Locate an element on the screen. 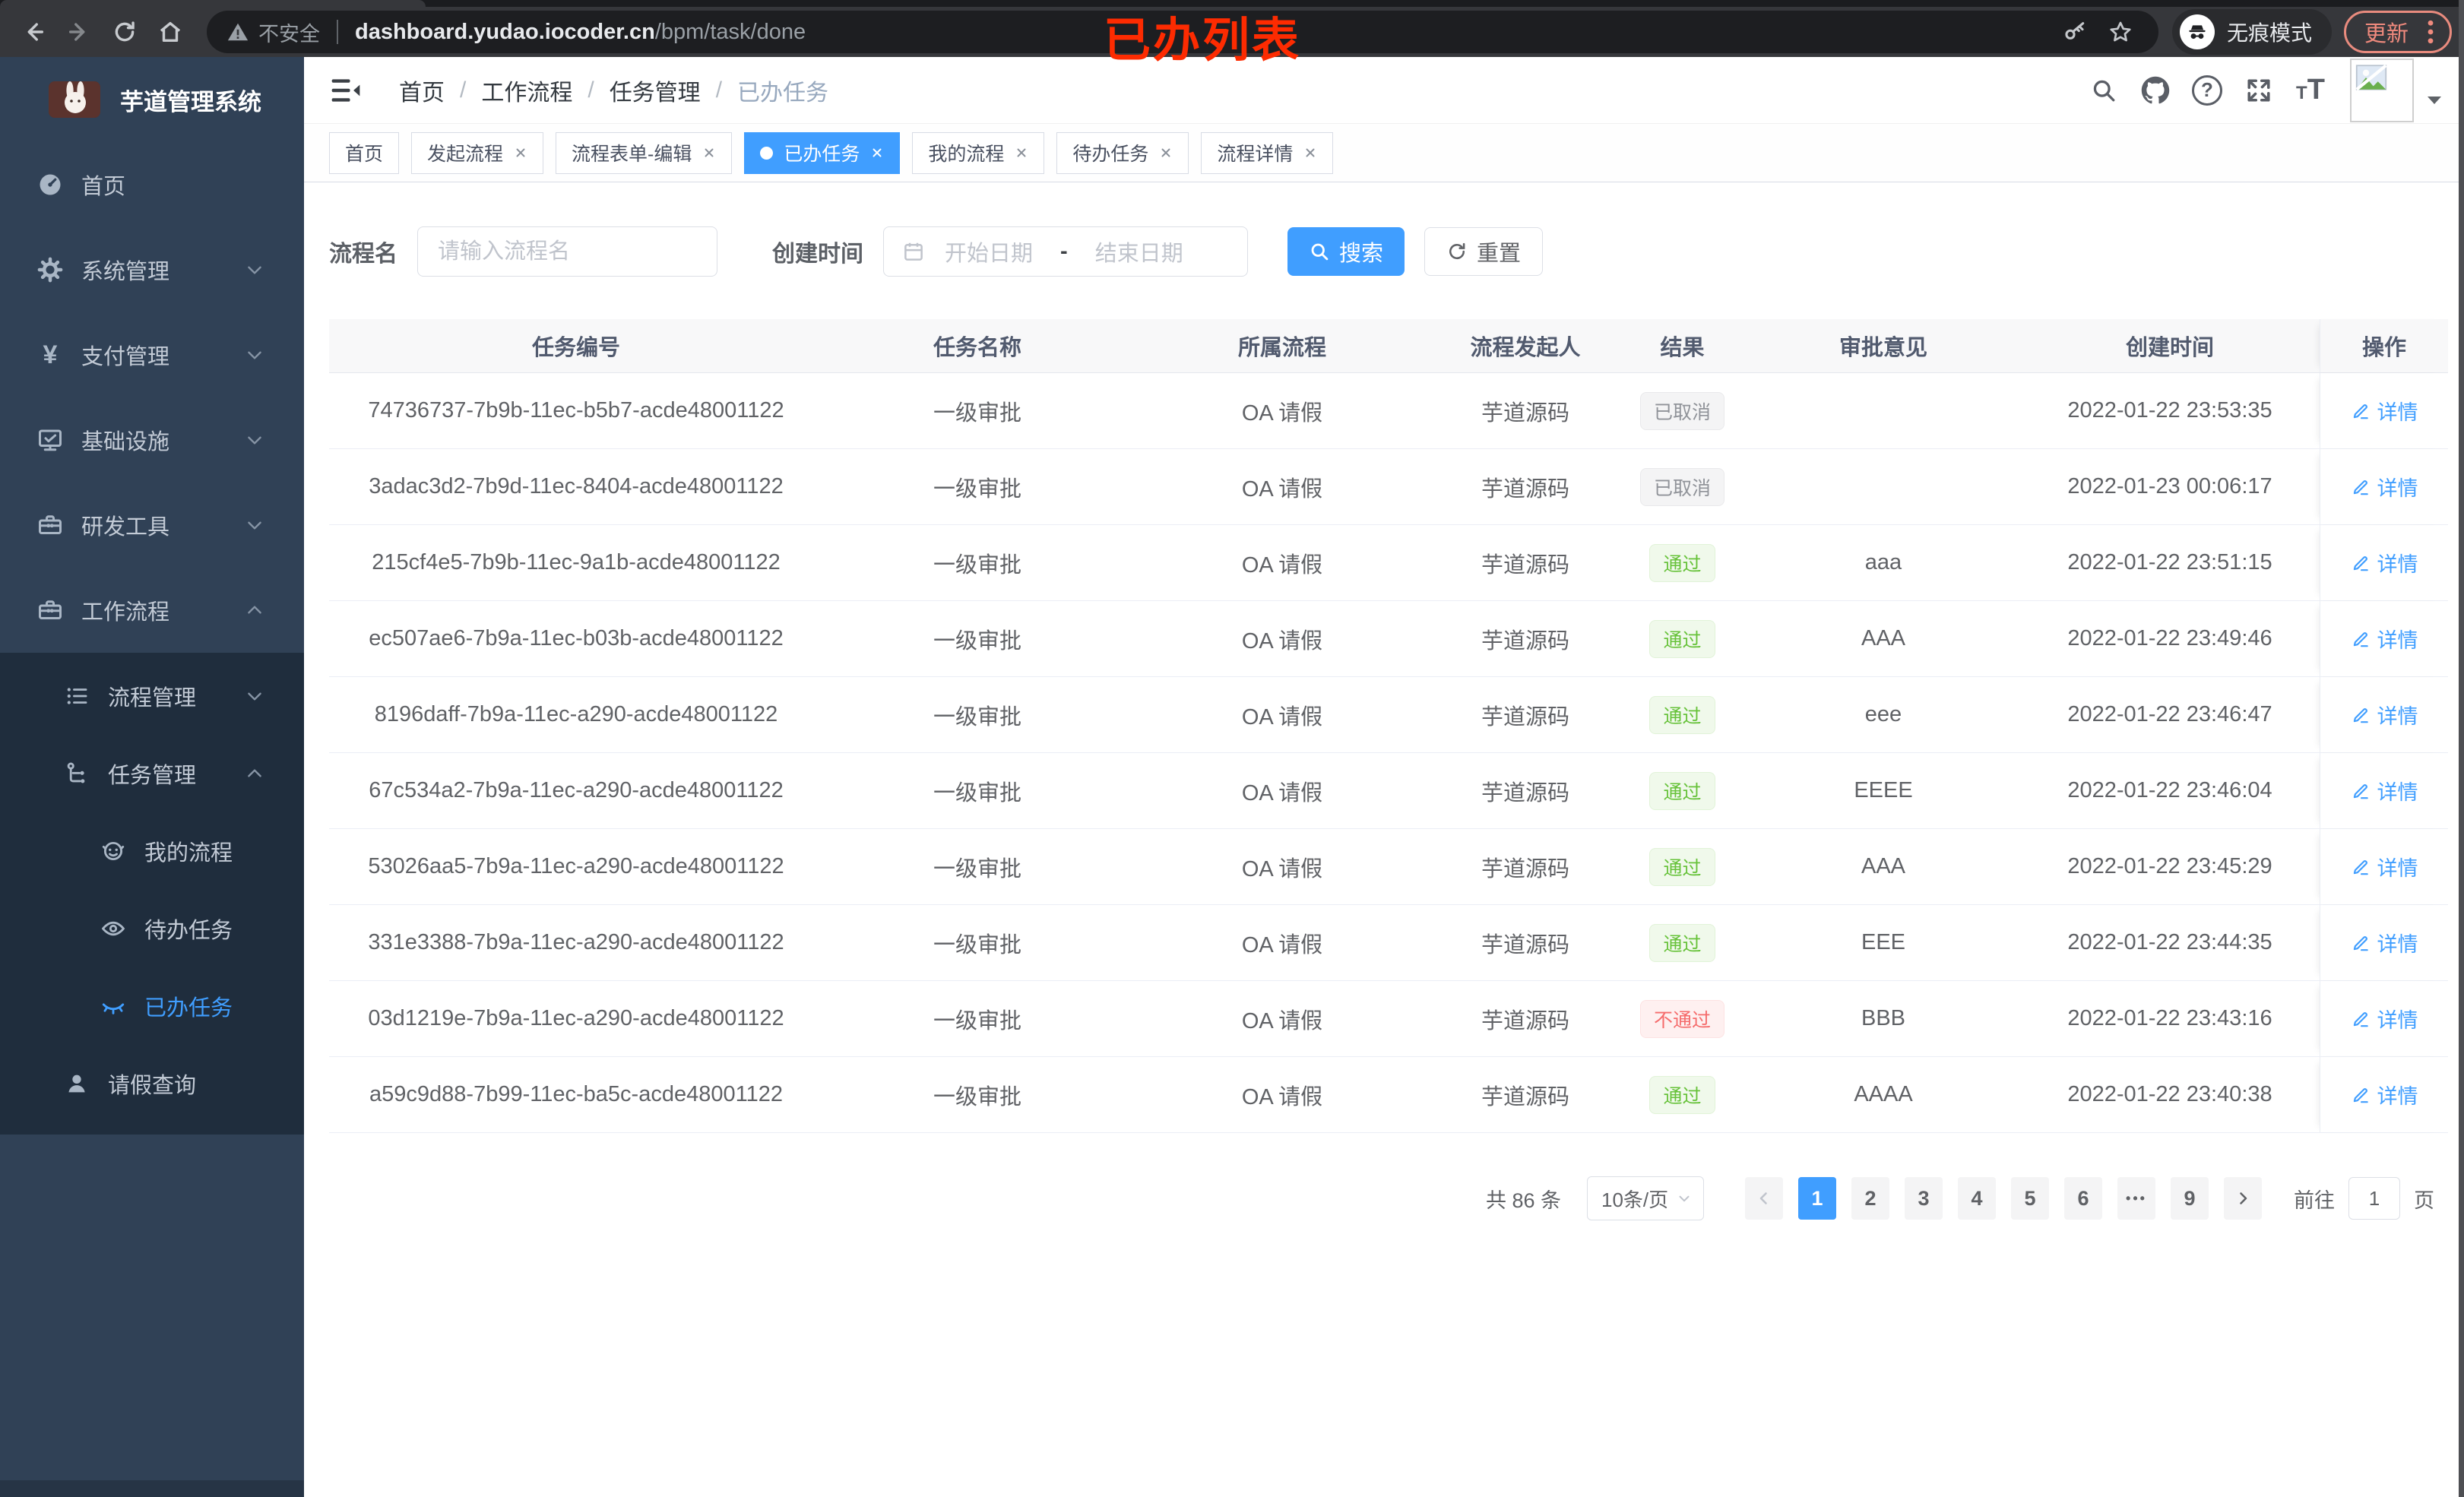 The width and height of the screenshot is (2464, 1497). cell-opinion: EEE is located at coordinates (1883, 942).